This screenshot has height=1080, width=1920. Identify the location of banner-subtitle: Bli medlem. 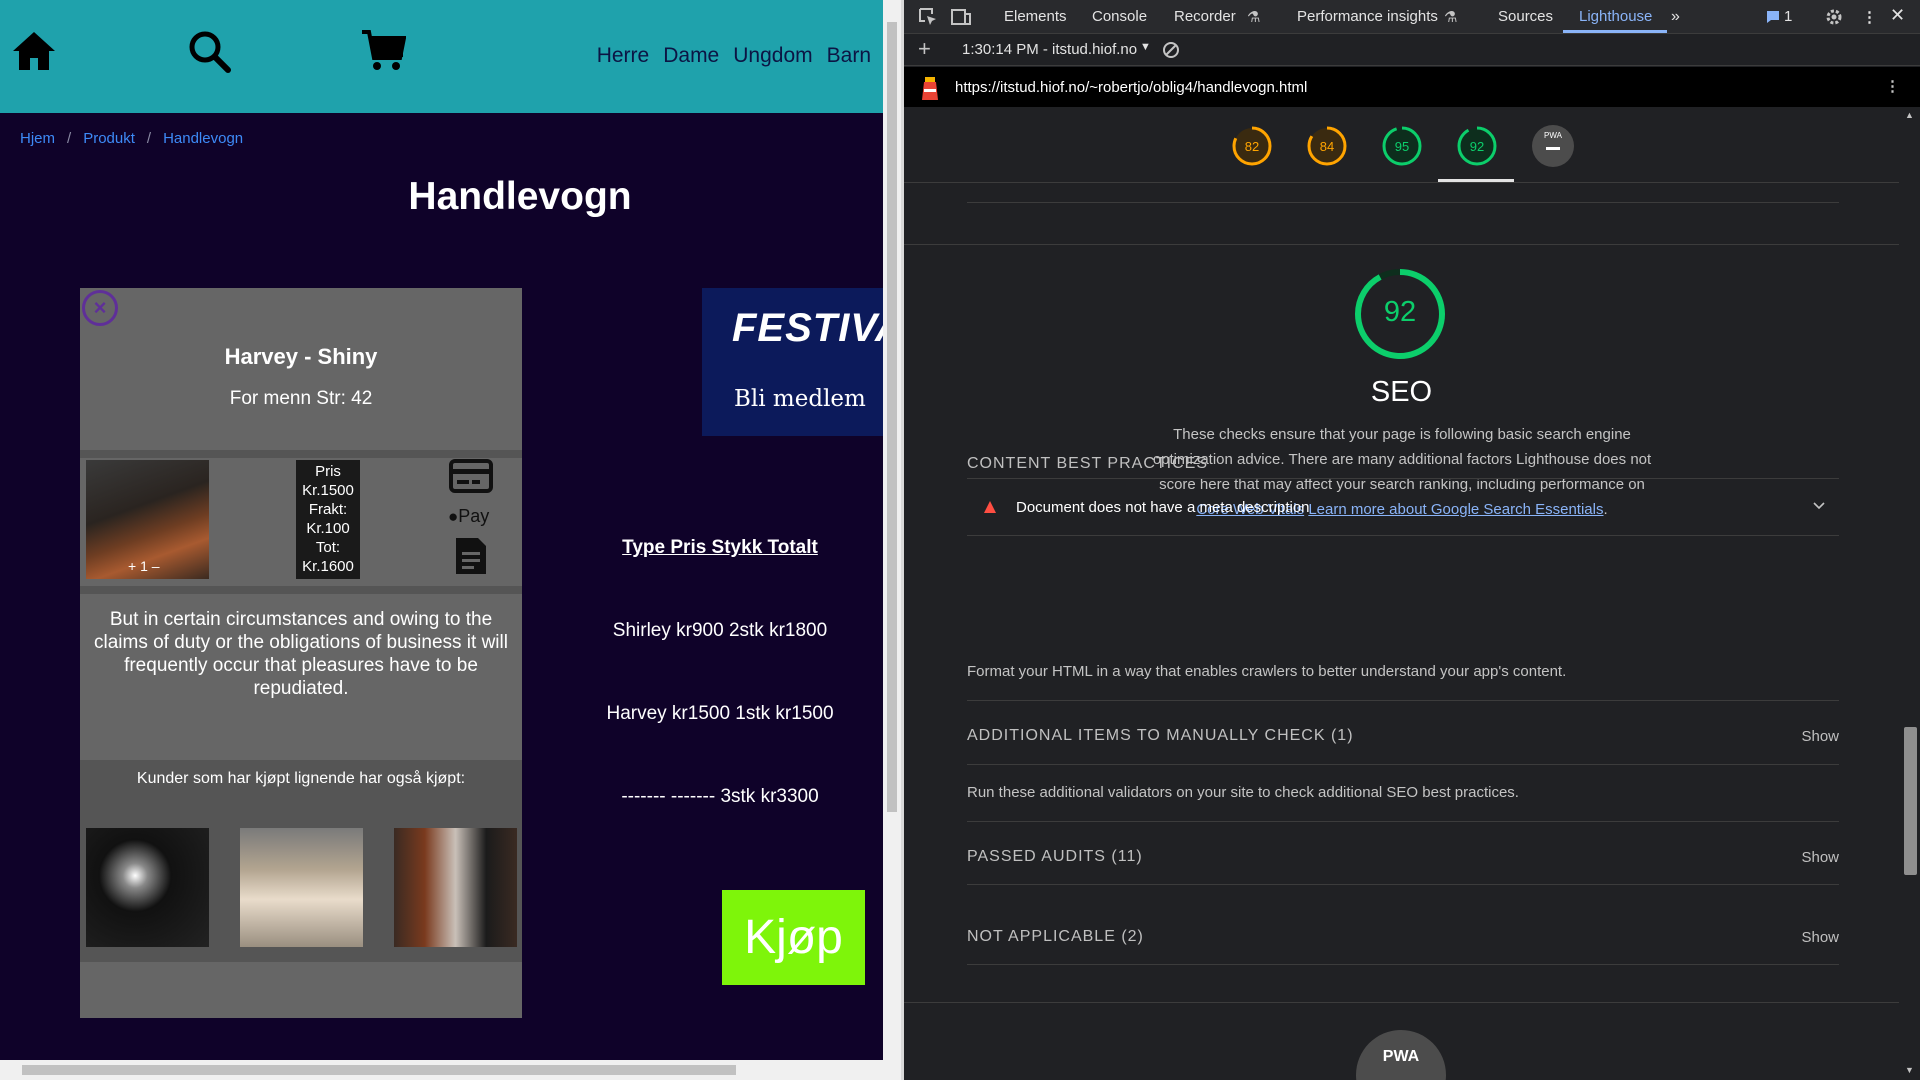
(800, 399).